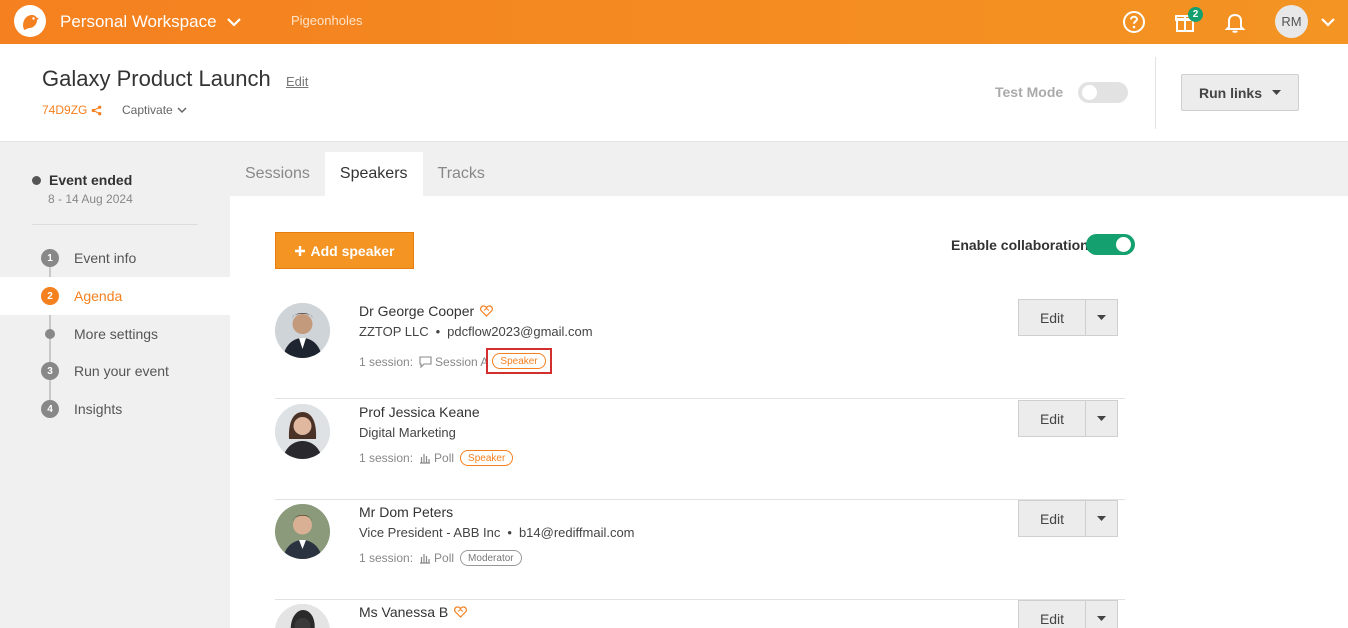 Image resolution: width=1348 pixels, height=628 pixels. I want to click on role-badge: Moderator, so click(491, 558).